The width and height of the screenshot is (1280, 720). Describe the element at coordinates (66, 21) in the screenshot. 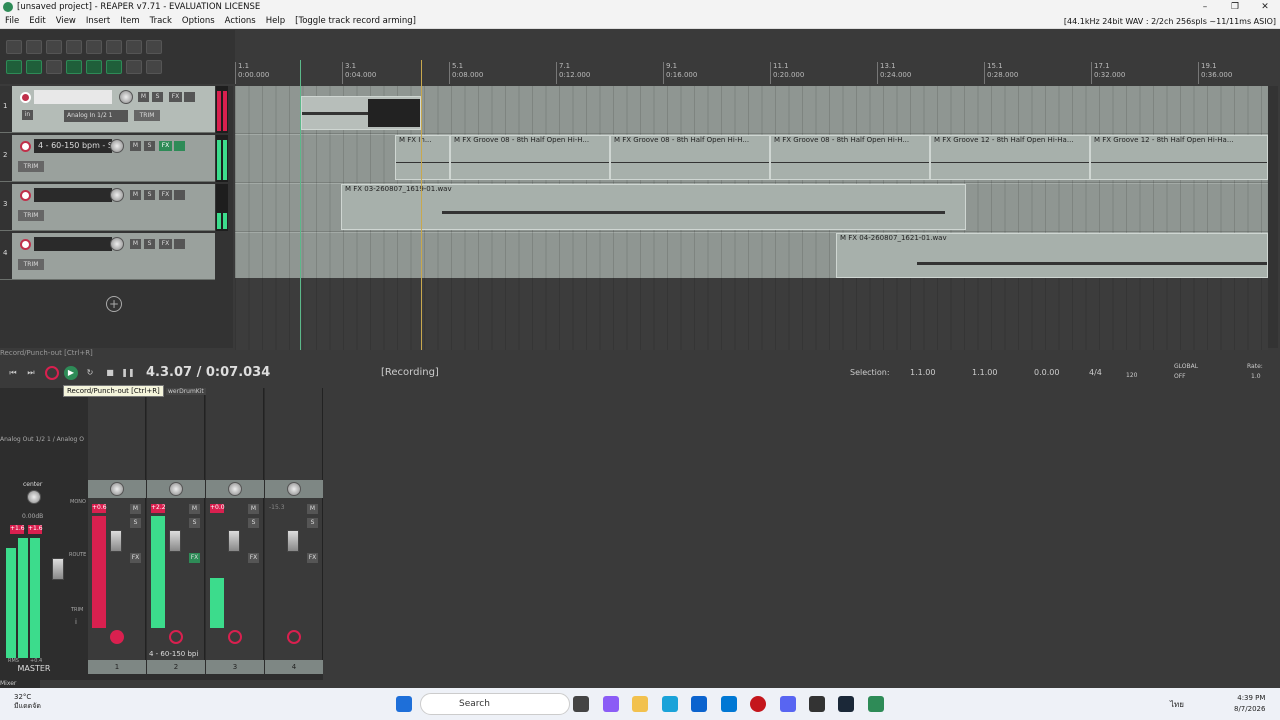

I see `menu-view: View` at that location.